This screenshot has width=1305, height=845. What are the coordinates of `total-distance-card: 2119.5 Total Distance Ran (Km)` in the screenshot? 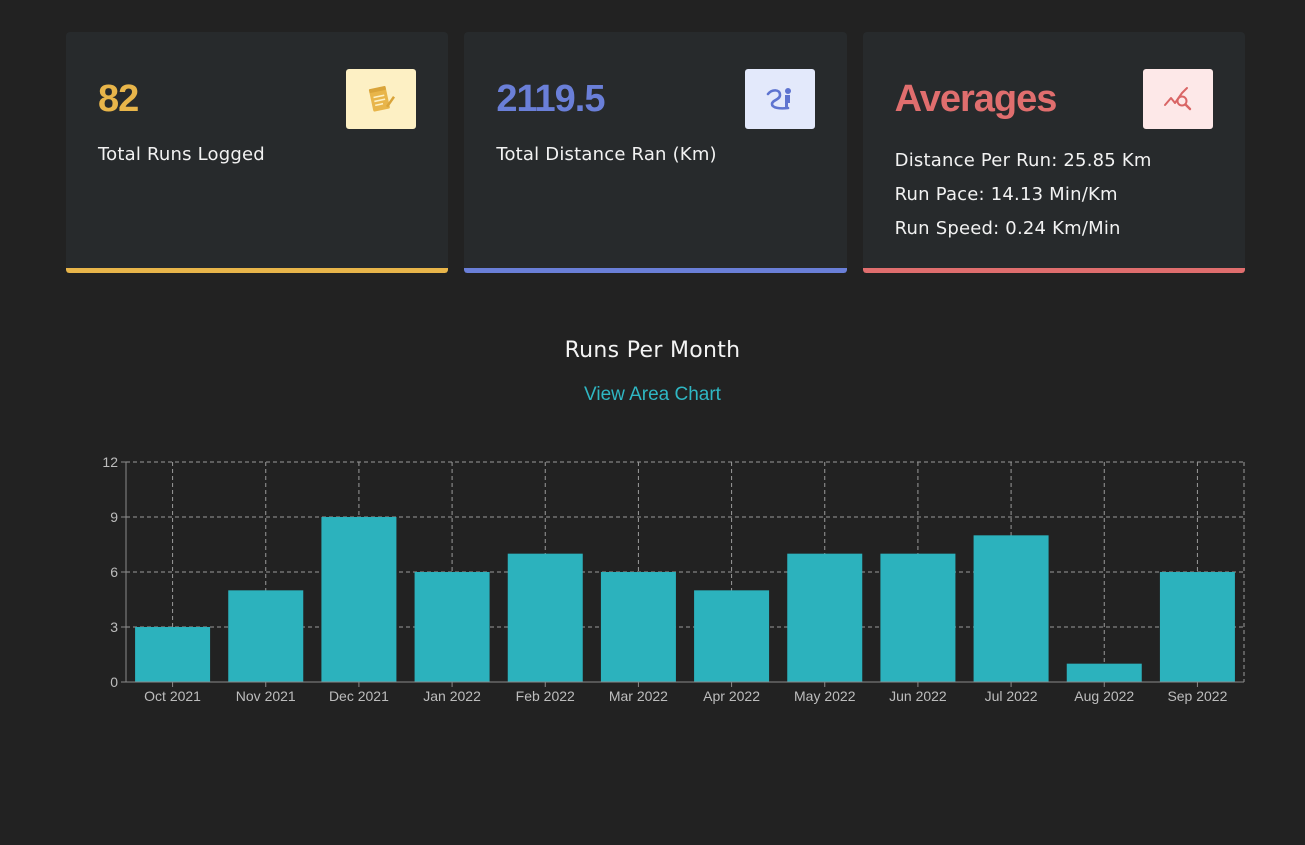 It's located at (655, 152).